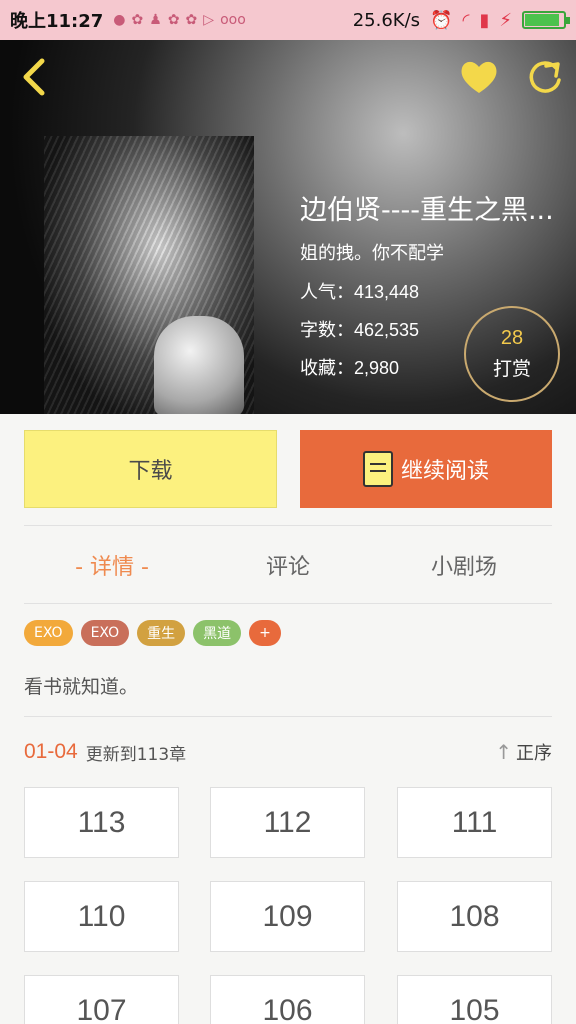 This screenshot has width=576, height=1024. I want to click on word-count-value: 462,535, so click(387, 330).